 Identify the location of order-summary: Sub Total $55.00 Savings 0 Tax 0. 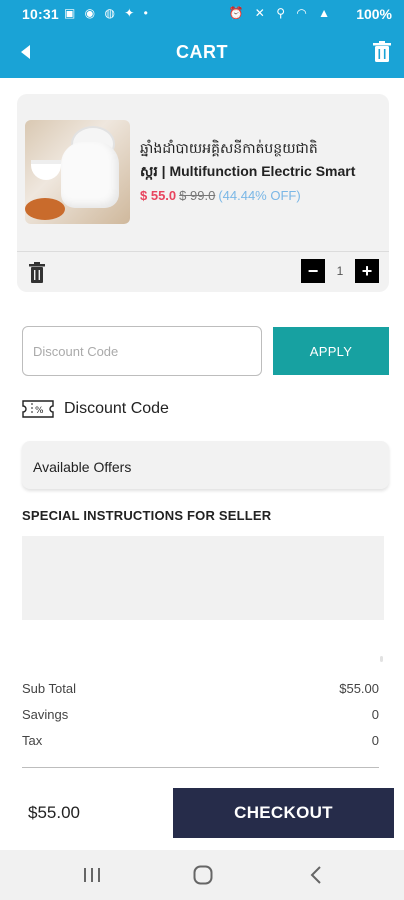
(200, 724).